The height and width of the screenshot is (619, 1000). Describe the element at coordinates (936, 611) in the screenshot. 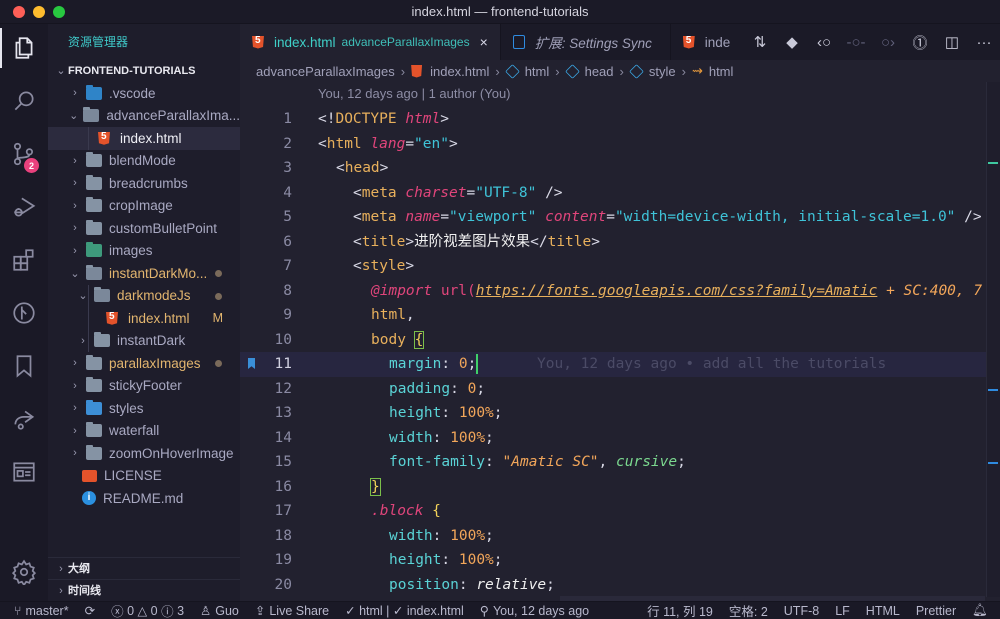

I see `formatter: Prettier` at that location.